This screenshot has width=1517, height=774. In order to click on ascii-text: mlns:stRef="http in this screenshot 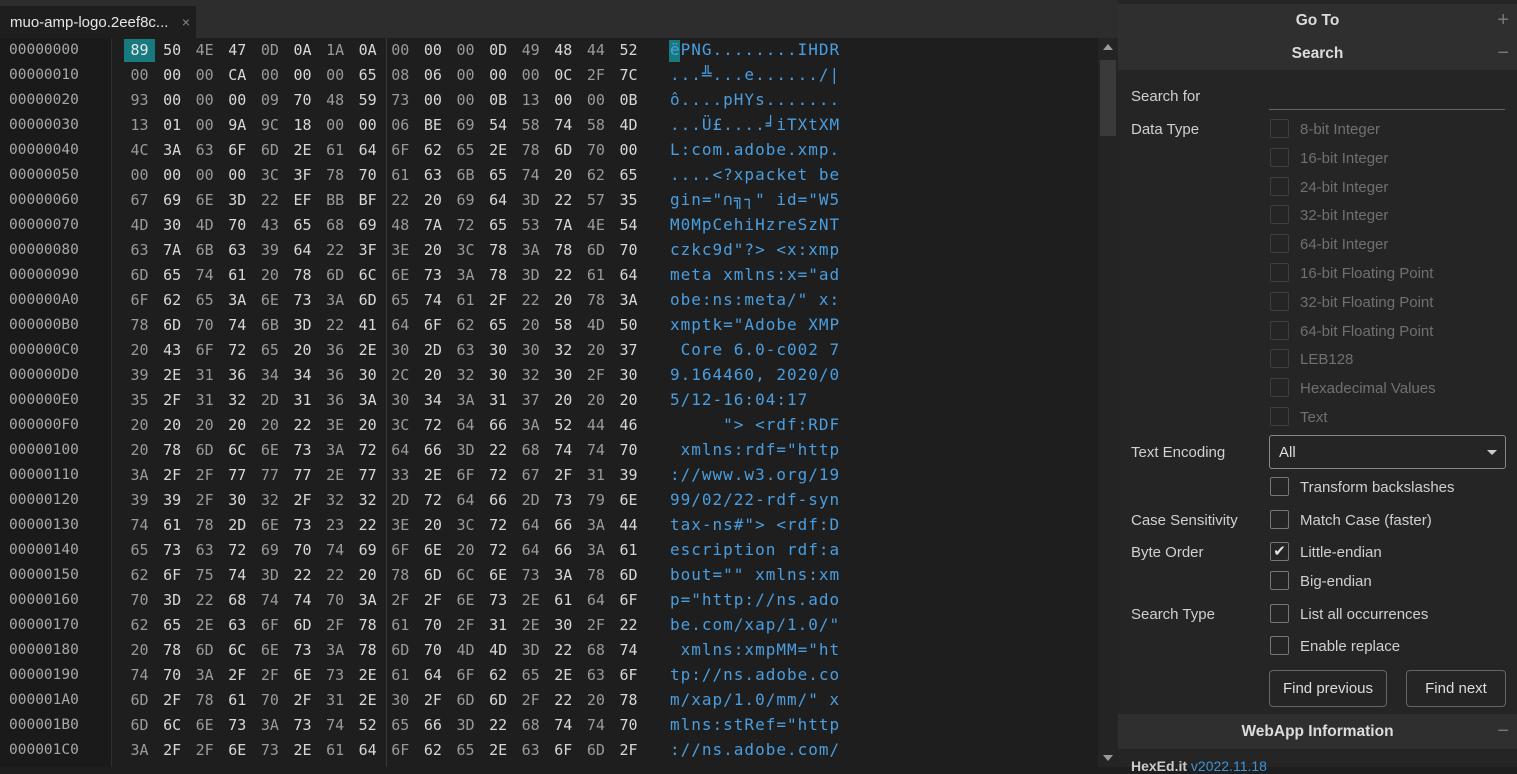, I will do `click(755, 724)`.